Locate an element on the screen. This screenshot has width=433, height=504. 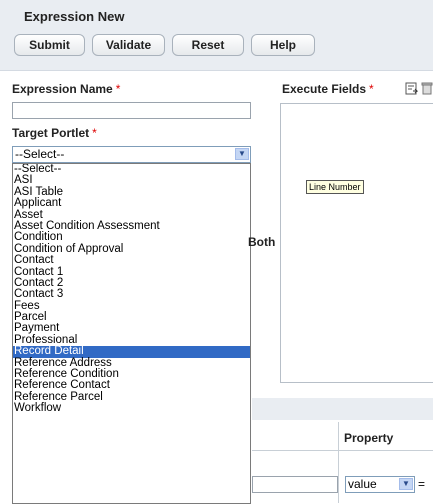
dropdown-option: Contact is located at coordinates (131, 260).